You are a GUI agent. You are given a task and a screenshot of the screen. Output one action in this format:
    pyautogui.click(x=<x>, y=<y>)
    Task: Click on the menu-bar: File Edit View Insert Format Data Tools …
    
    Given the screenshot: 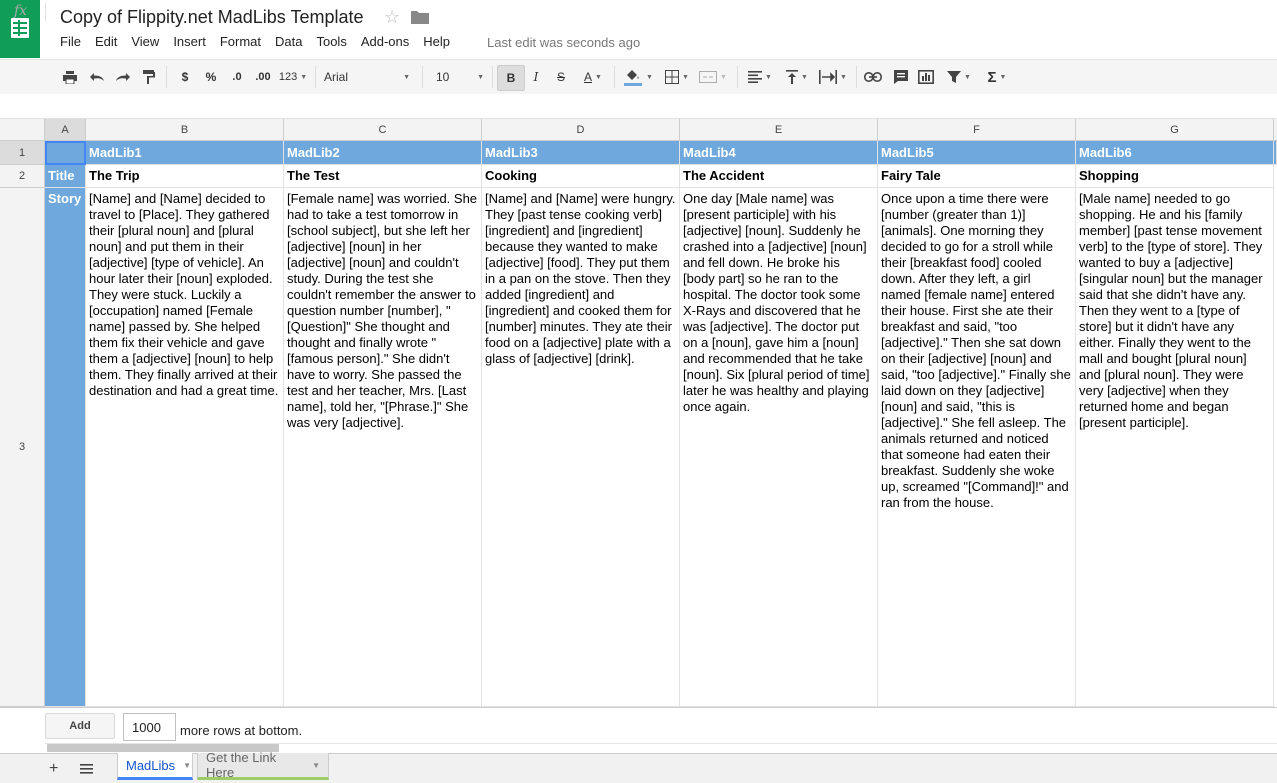 What is the action you would take?
    pyautogui.click(x=262, y=43)
    